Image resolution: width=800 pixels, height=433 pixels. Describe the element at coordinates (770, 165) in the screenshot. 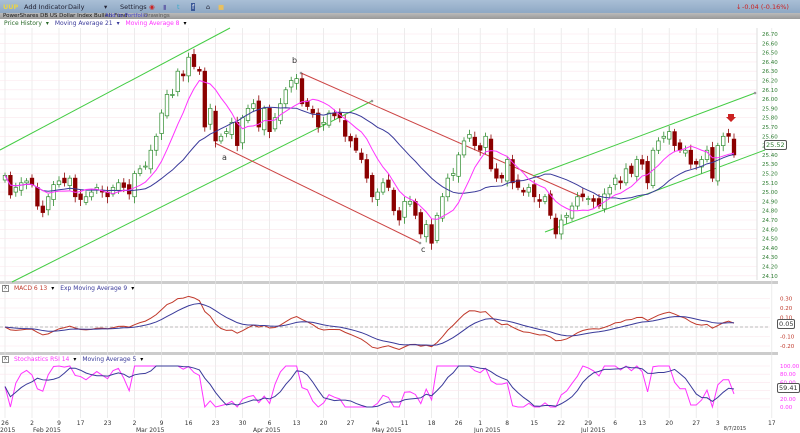

I see `price-tick-label: 25.30` at that location.